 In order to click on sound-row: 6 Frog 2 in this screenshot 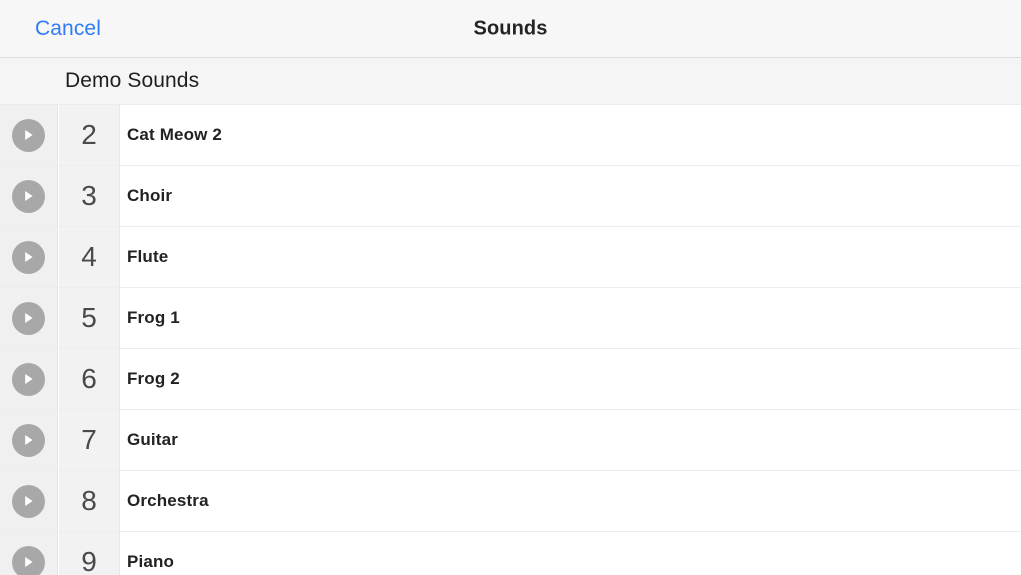, I will do `click(510, 379)`.